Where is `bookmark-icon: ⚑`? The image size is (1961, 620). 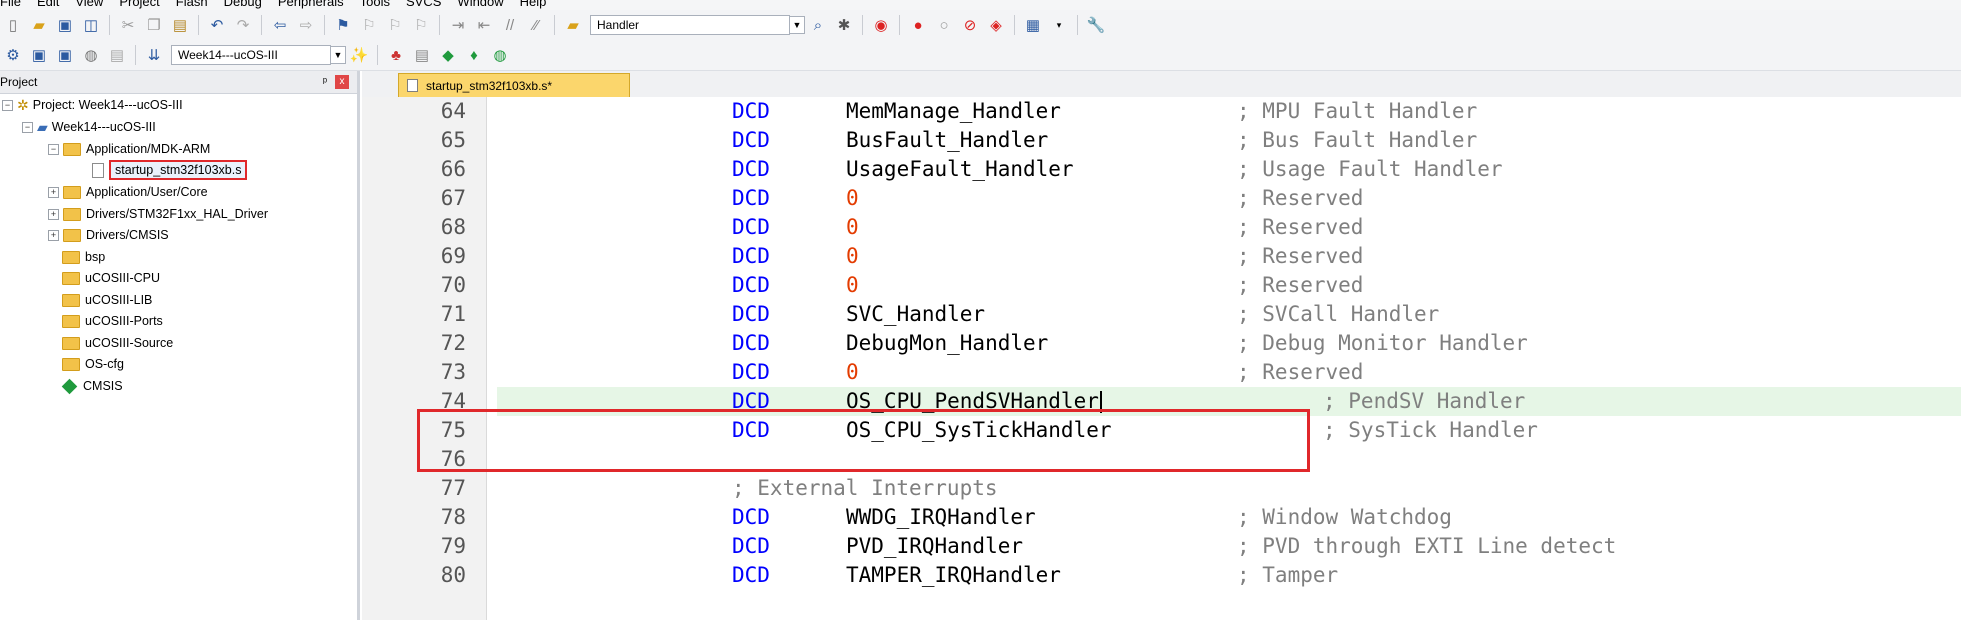 bookmark-icon: ⚑ is located at coordinates (343, 25).